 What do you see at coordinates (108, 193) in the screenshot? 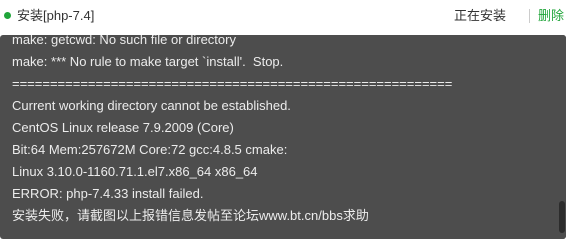
I see `console-line: ERROR: php-7.4.33 install failed.` at bounding box center [108, 193].